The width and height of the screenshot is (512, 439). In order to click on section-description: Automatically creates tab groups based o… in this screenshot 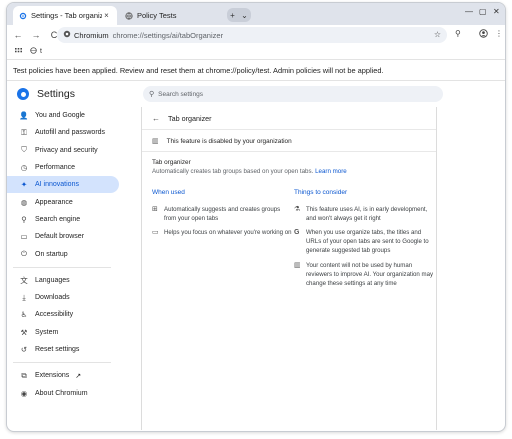, I will do `click(249, 171)`.